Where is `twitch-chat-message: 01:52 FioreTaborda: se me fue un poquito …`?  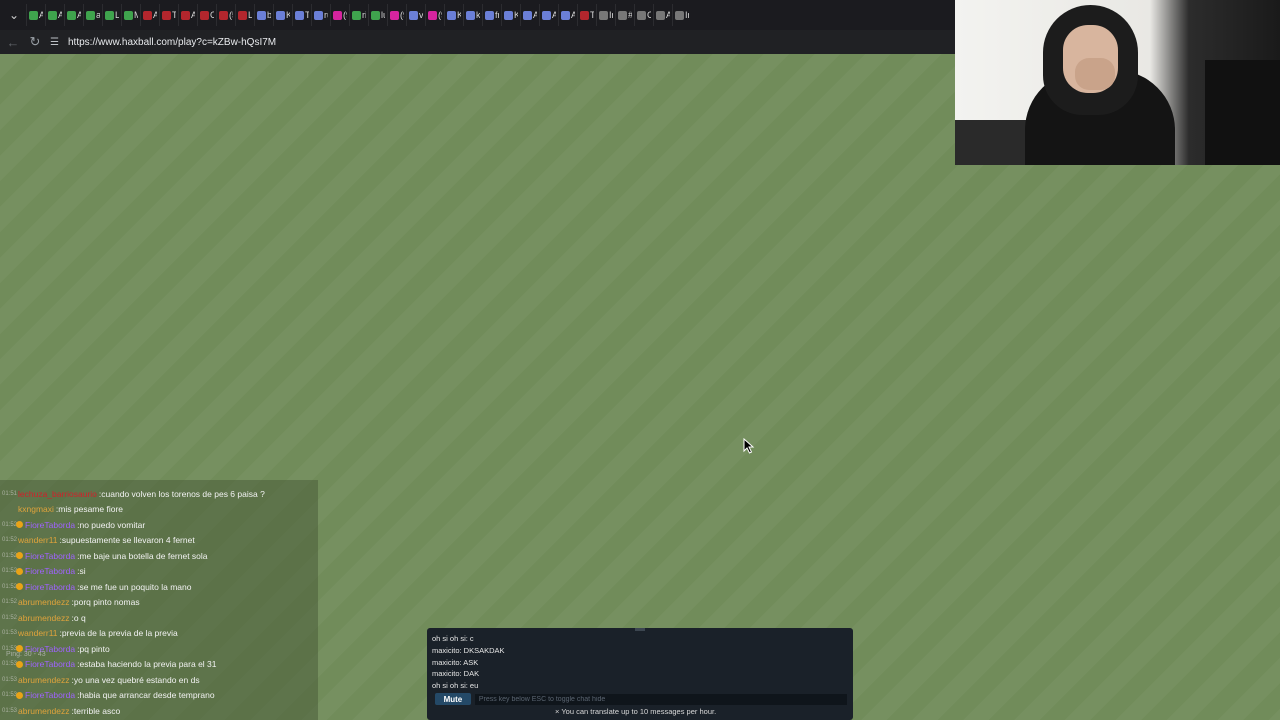
twitch-chat-message: 01:52 FioreTaborda: se me fue un poquito … is located at coordinates (159, 587).